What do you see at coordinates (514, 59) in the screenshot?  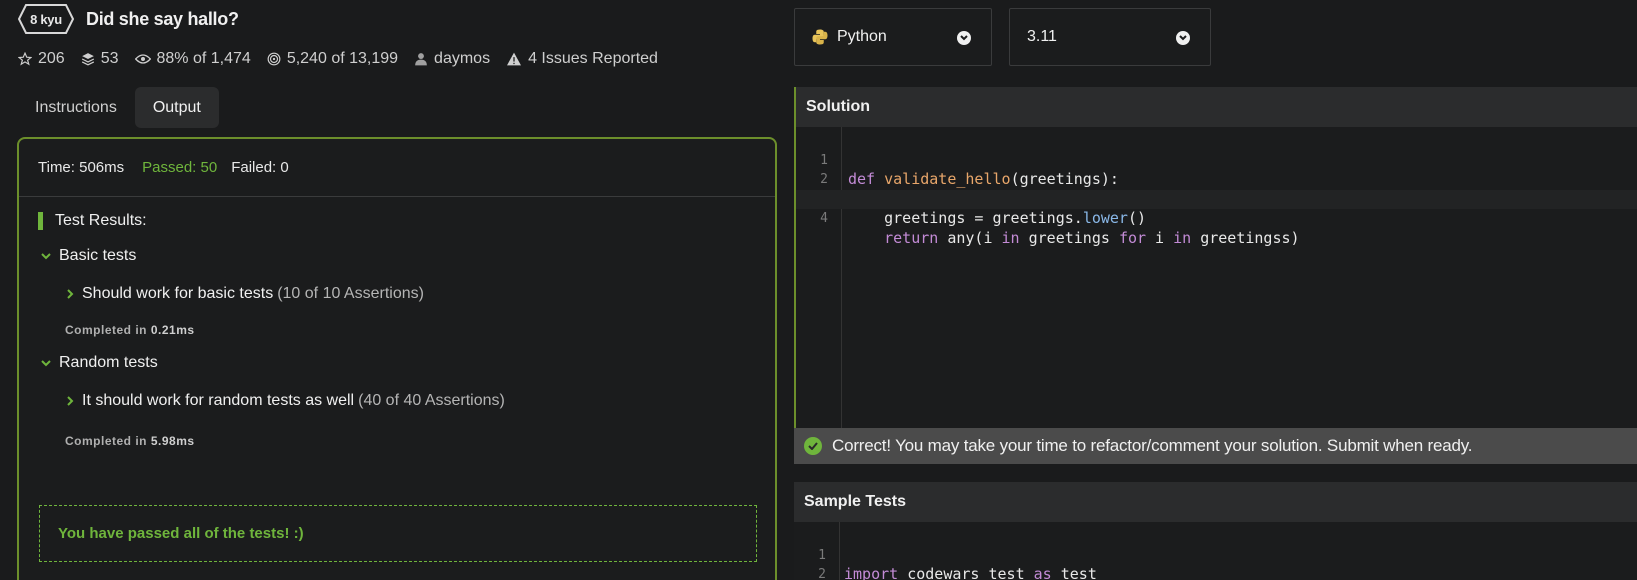 I see `warning-icon` at bounding box center [514, 59].